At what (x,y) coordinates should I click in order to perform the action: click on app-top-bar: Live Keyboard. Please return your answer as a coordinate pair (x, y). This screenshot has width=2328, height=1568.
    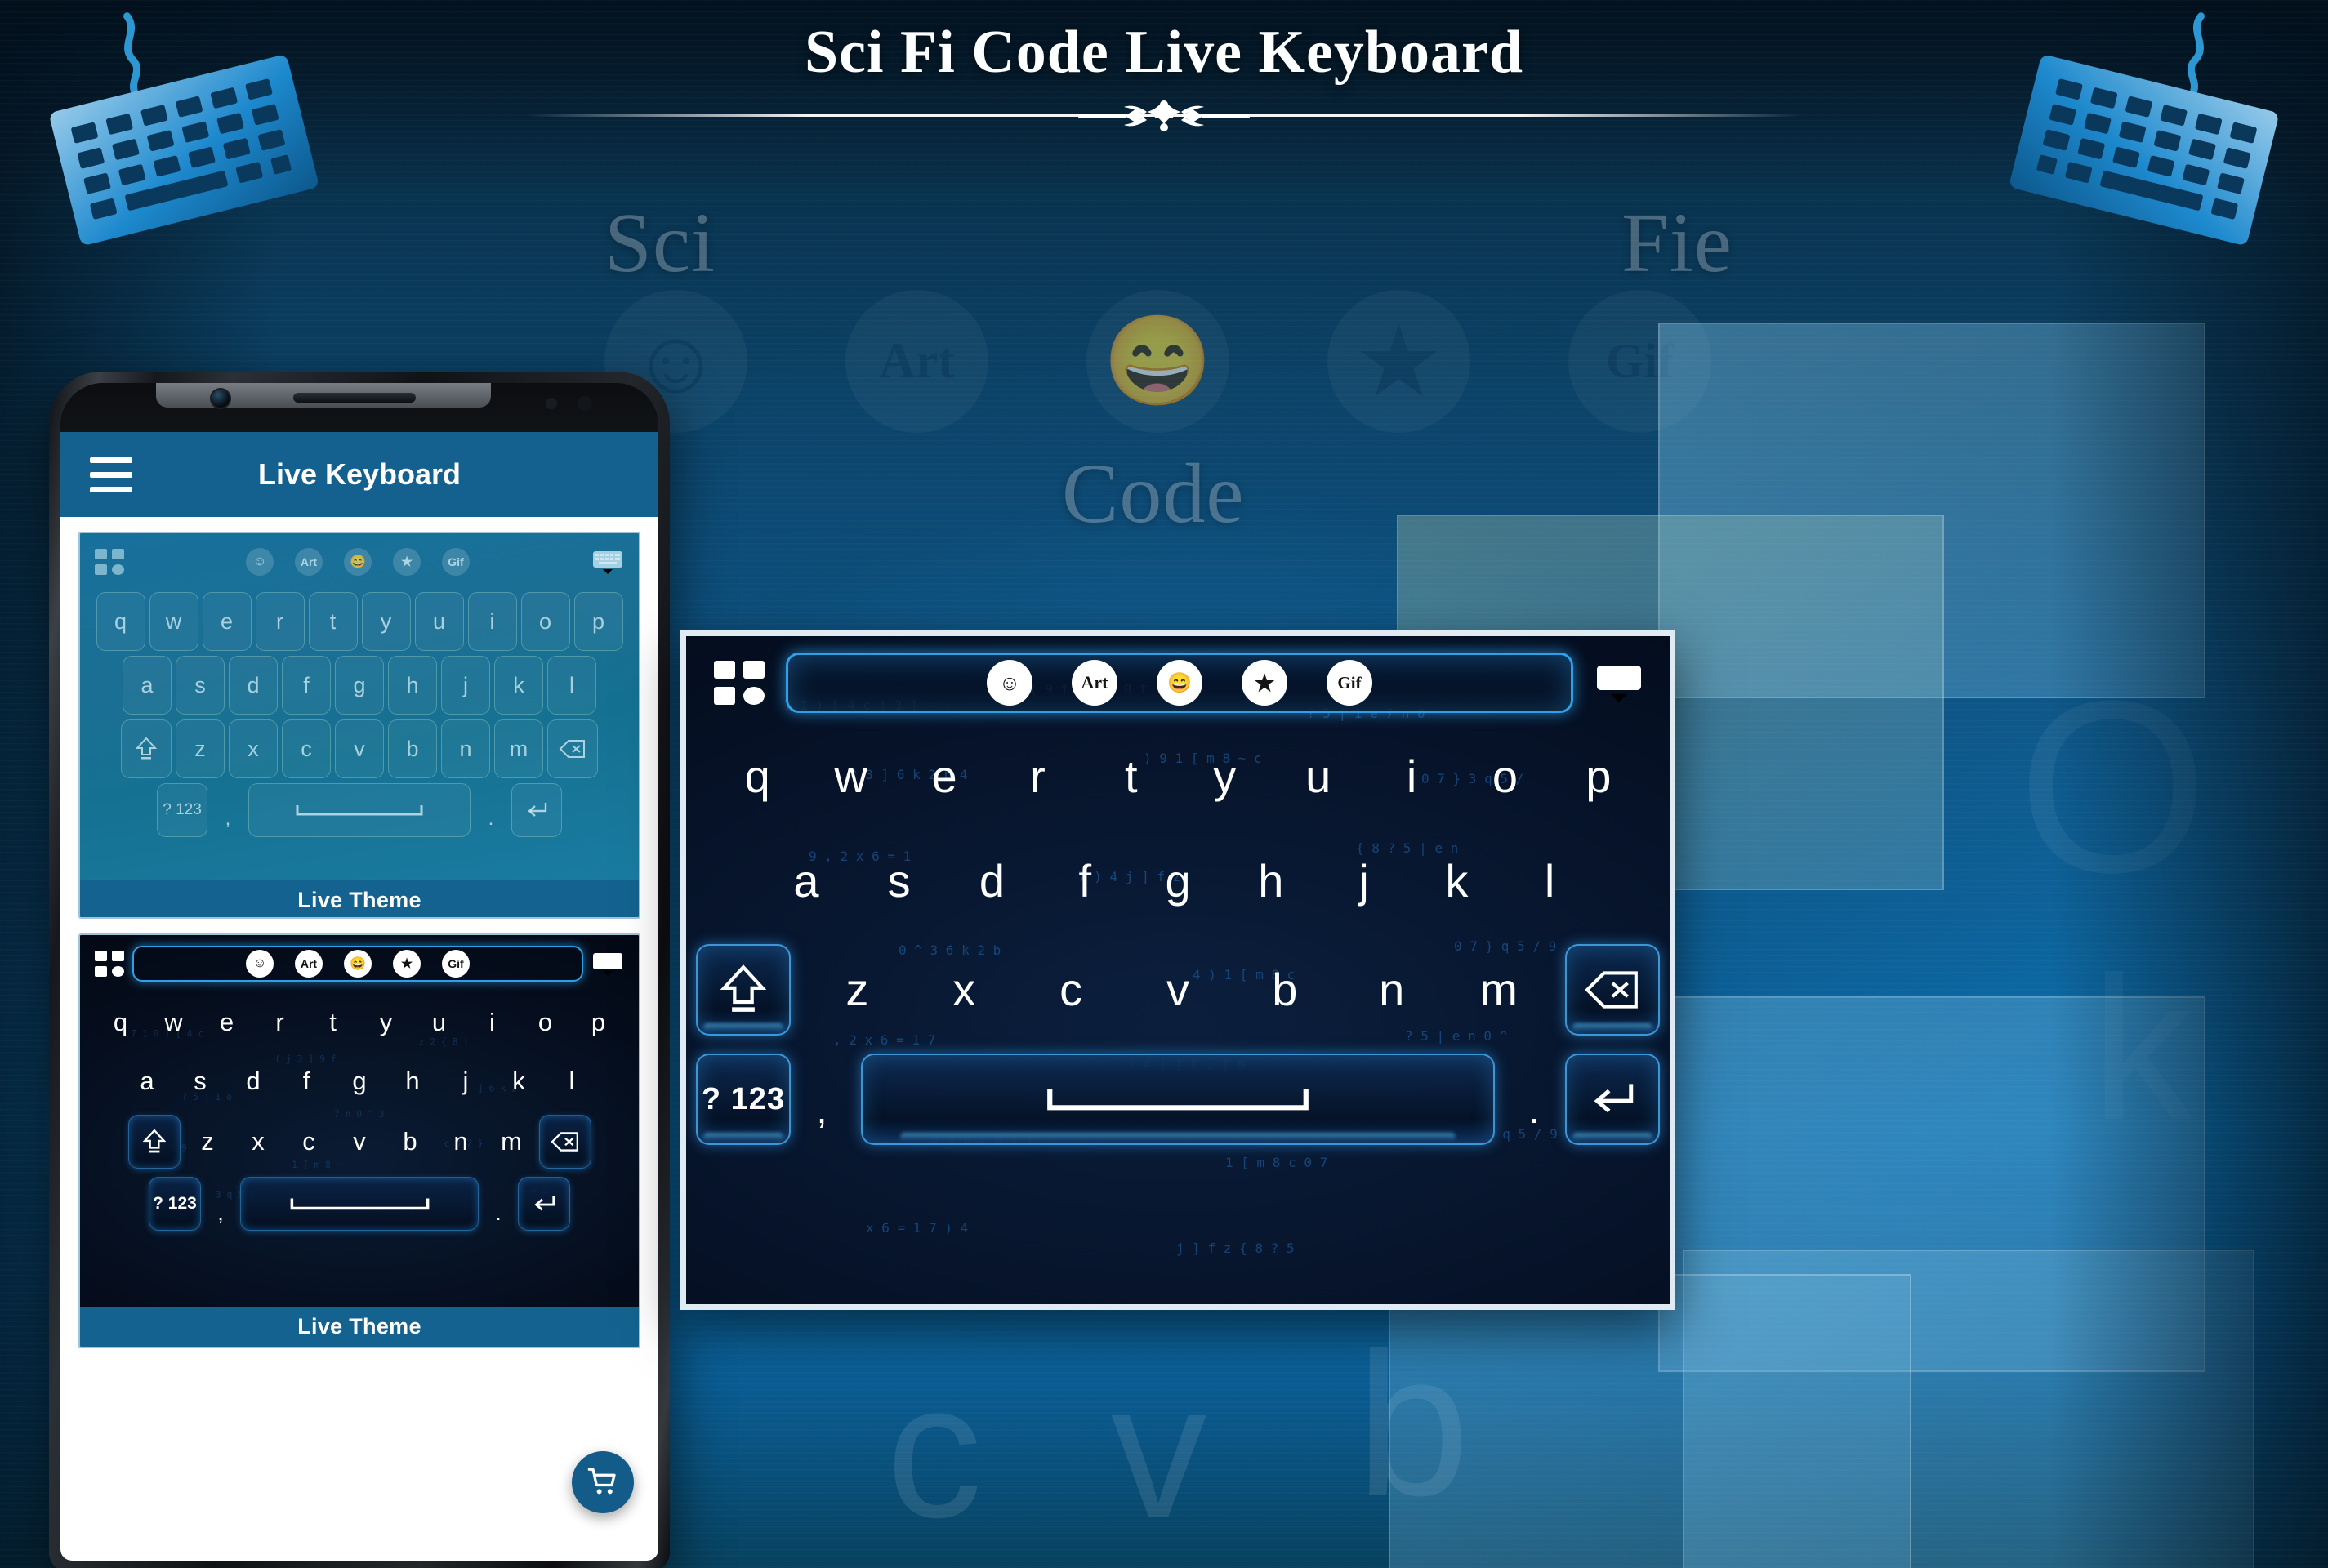
    Looking at the image, I should click on (359, 474).